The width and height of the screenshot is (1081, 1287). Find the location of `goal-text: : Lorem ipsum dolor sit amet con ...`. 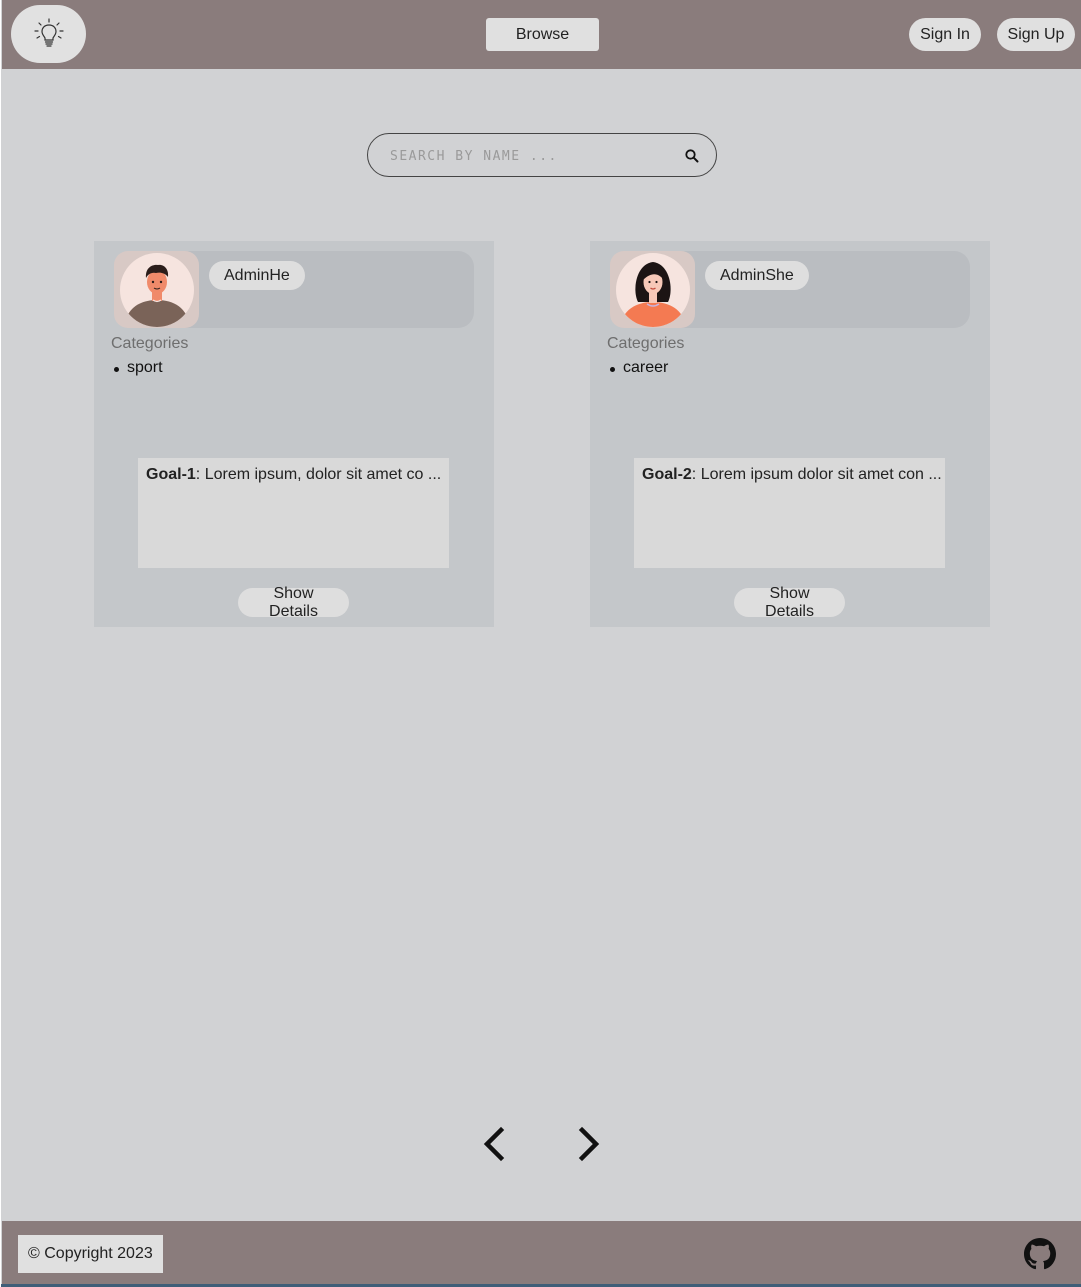

goal-text: : Lorem ipsum dolor sit amet con ... is located at coordinates (816, 474).